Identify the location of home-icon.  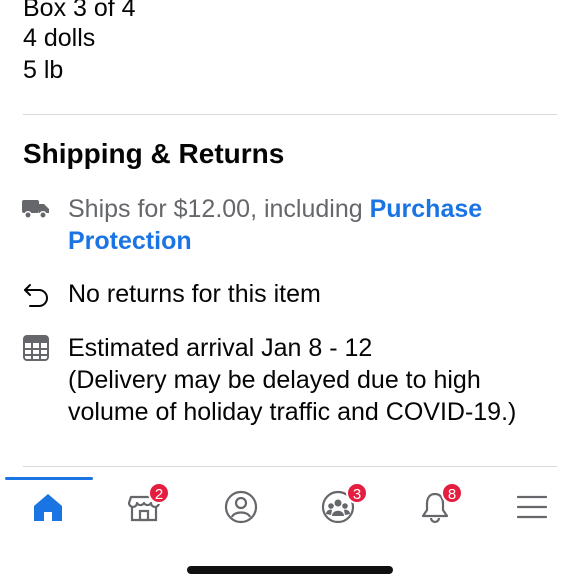
(48, 507).